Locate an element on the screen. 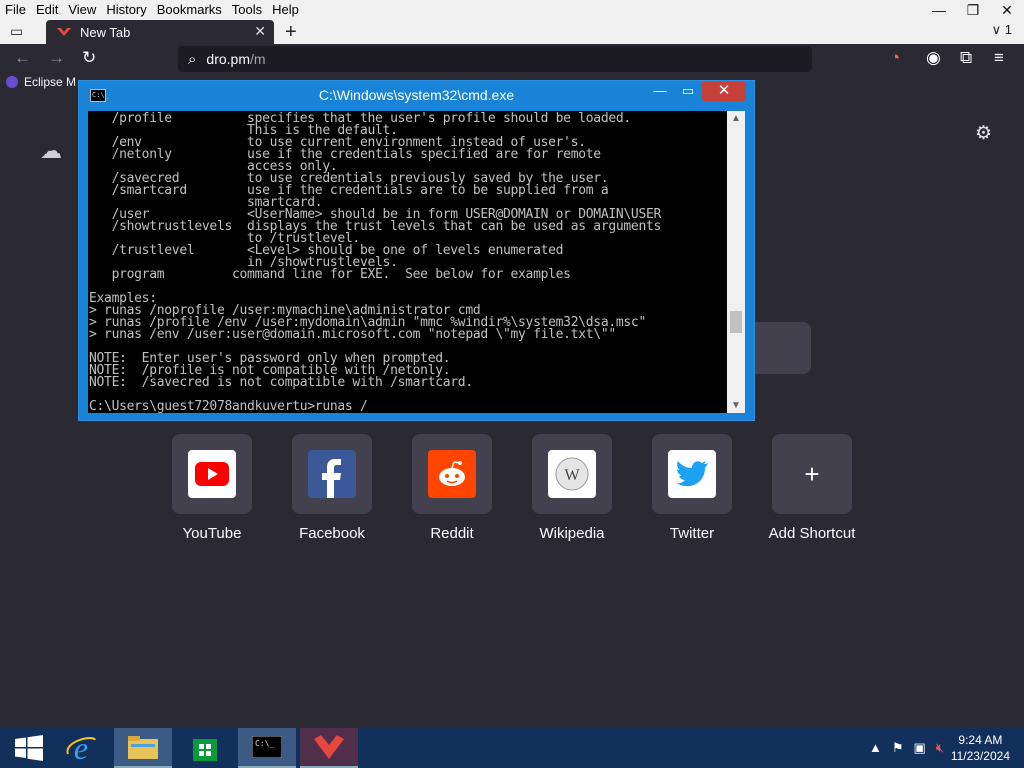 The width and height of the screenshot is (1024, 768). shortcut-tile: + is located at coordinates (812, 474).